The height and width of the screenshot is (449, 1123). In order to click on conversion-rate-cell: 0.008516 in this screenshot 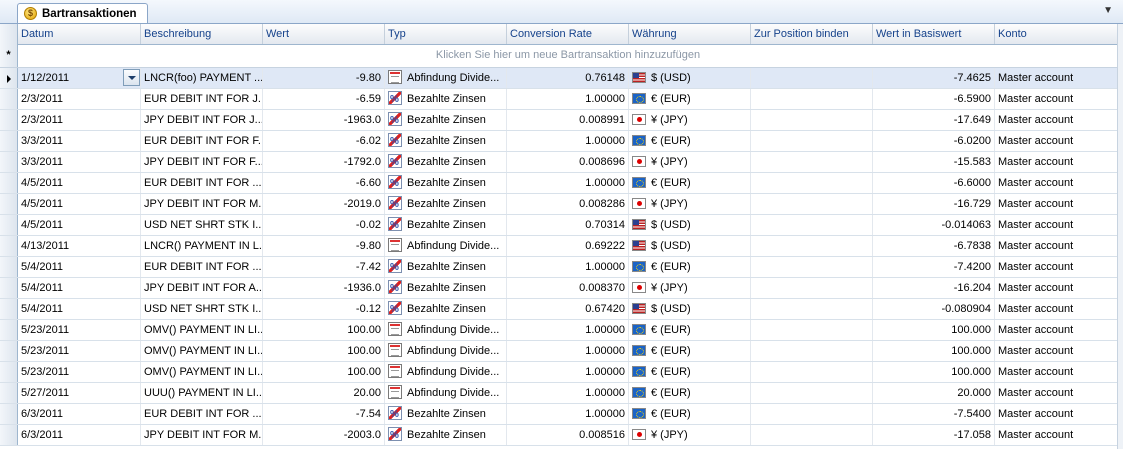, I will do `click(568, 435)`.